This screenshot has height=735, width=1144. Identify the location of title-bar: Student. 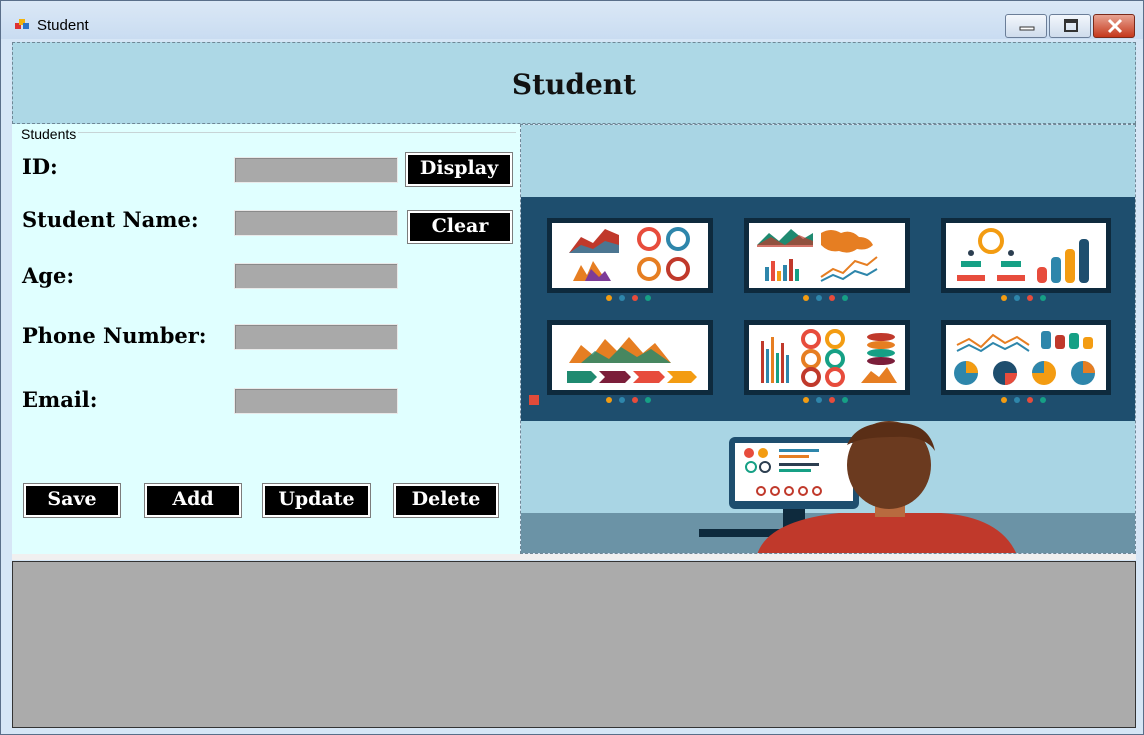
(572, 20).